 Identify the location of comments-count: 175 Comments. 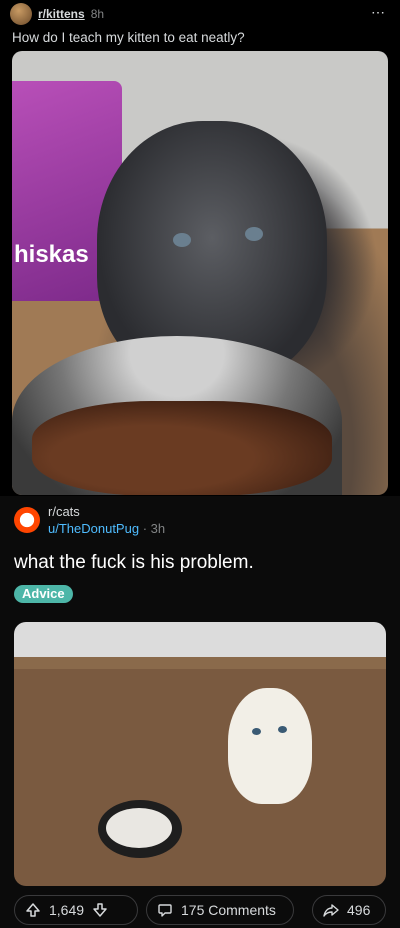
(228, 910).